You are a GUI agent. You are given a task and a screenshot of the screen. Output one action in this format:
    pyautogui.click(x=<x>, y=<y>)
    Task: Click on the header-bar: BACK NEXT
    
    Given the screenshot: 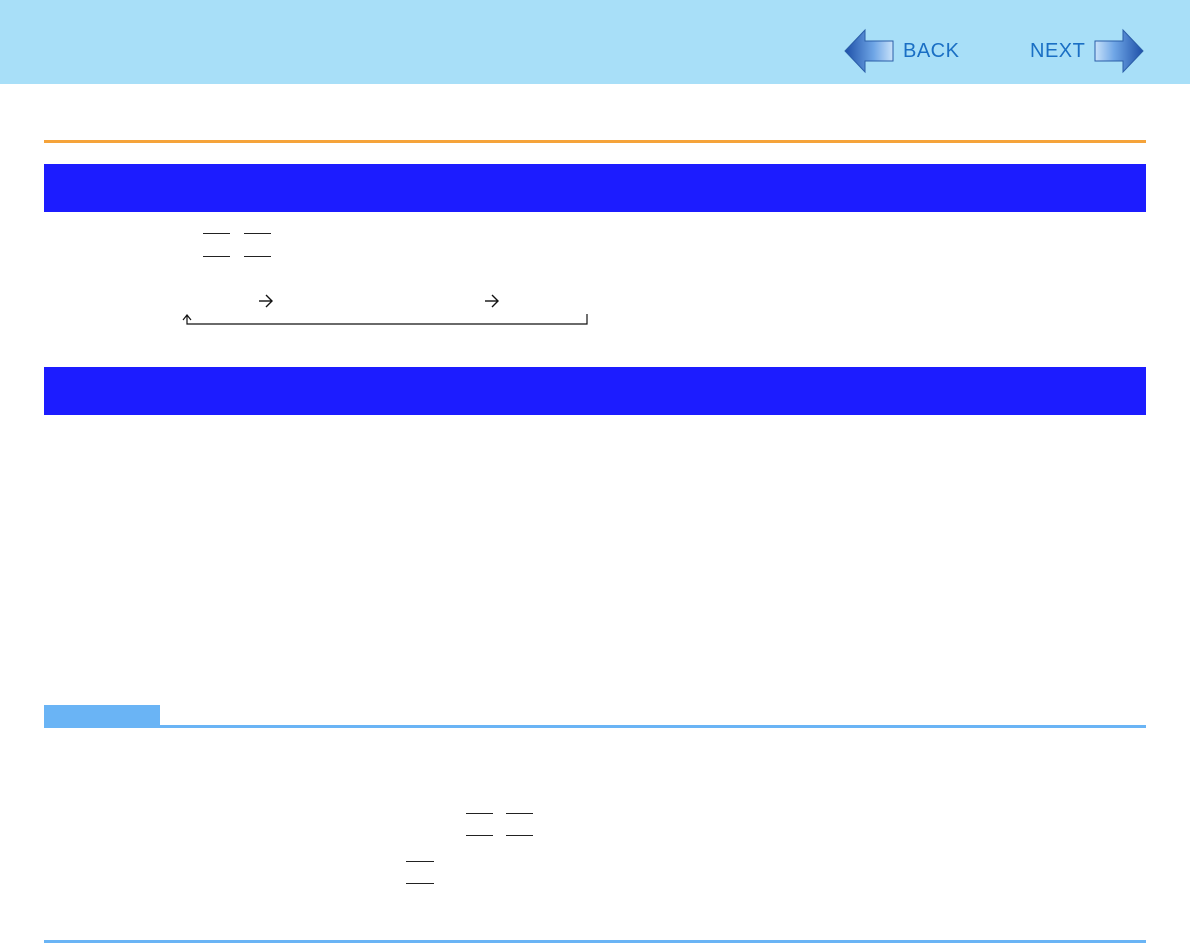 What is the action you would take?
    pyautogui.click(x=595, y=42)
    